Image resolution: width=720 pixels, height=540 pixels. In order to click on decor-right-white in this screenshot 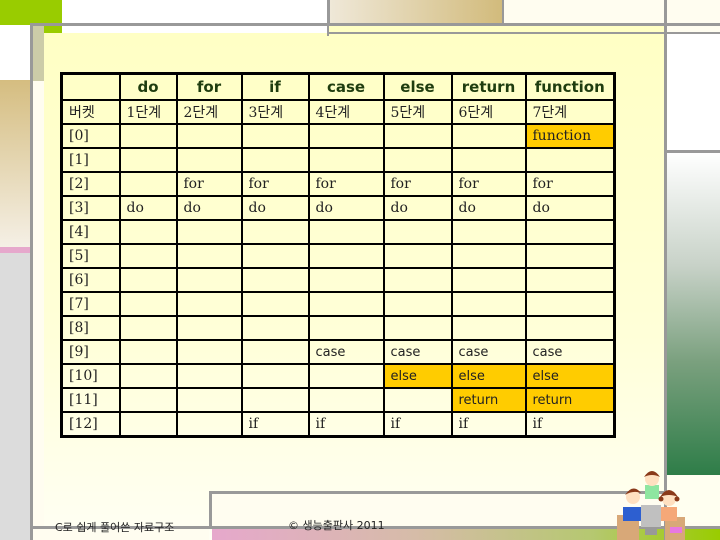, I will do `click(693, 92)`.